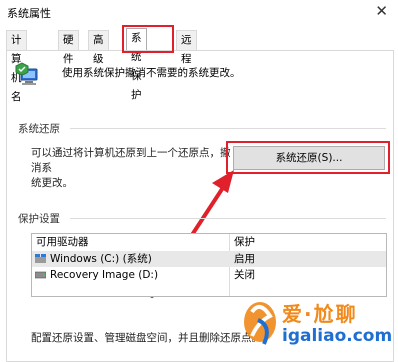  What do you see at coordinates (244, 242) in the screenshot?
I see `column-header-protection: 保护` at bounding box center [244, 242].